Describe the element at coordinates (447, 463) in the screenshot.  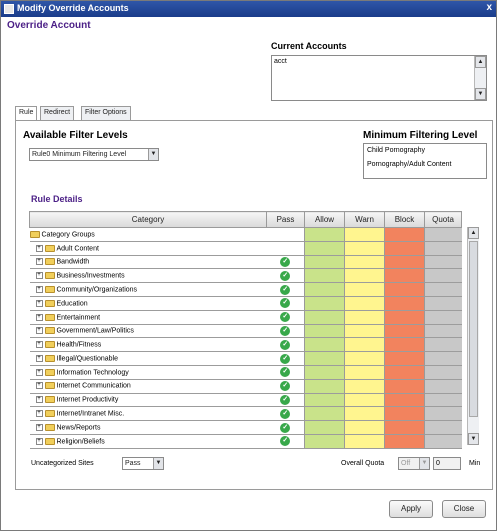
I see `quota-minutes-input: 0` at that location.